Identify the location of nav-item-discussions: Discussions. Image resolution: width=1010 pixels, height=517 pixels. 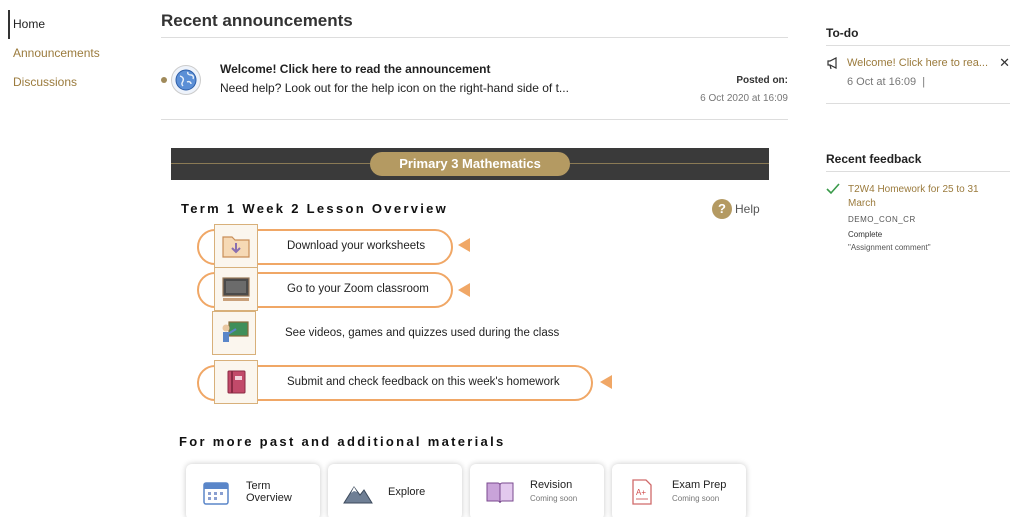
(70, 82).